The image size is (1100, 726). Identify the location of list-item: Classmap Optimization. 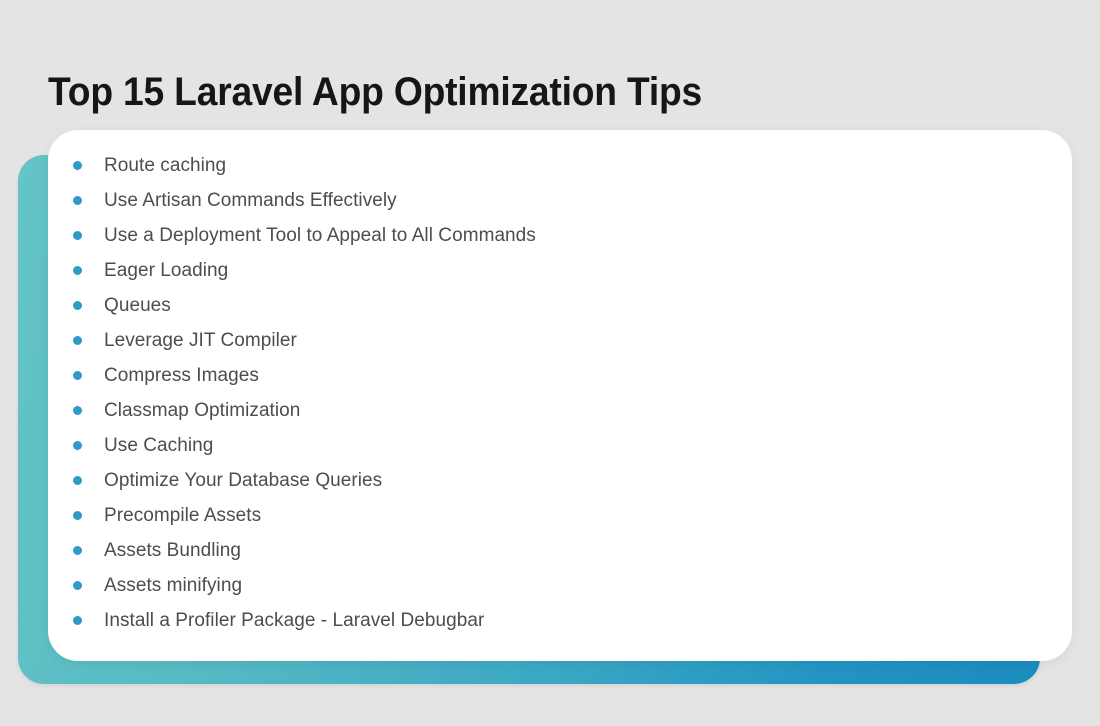
(558, 410).